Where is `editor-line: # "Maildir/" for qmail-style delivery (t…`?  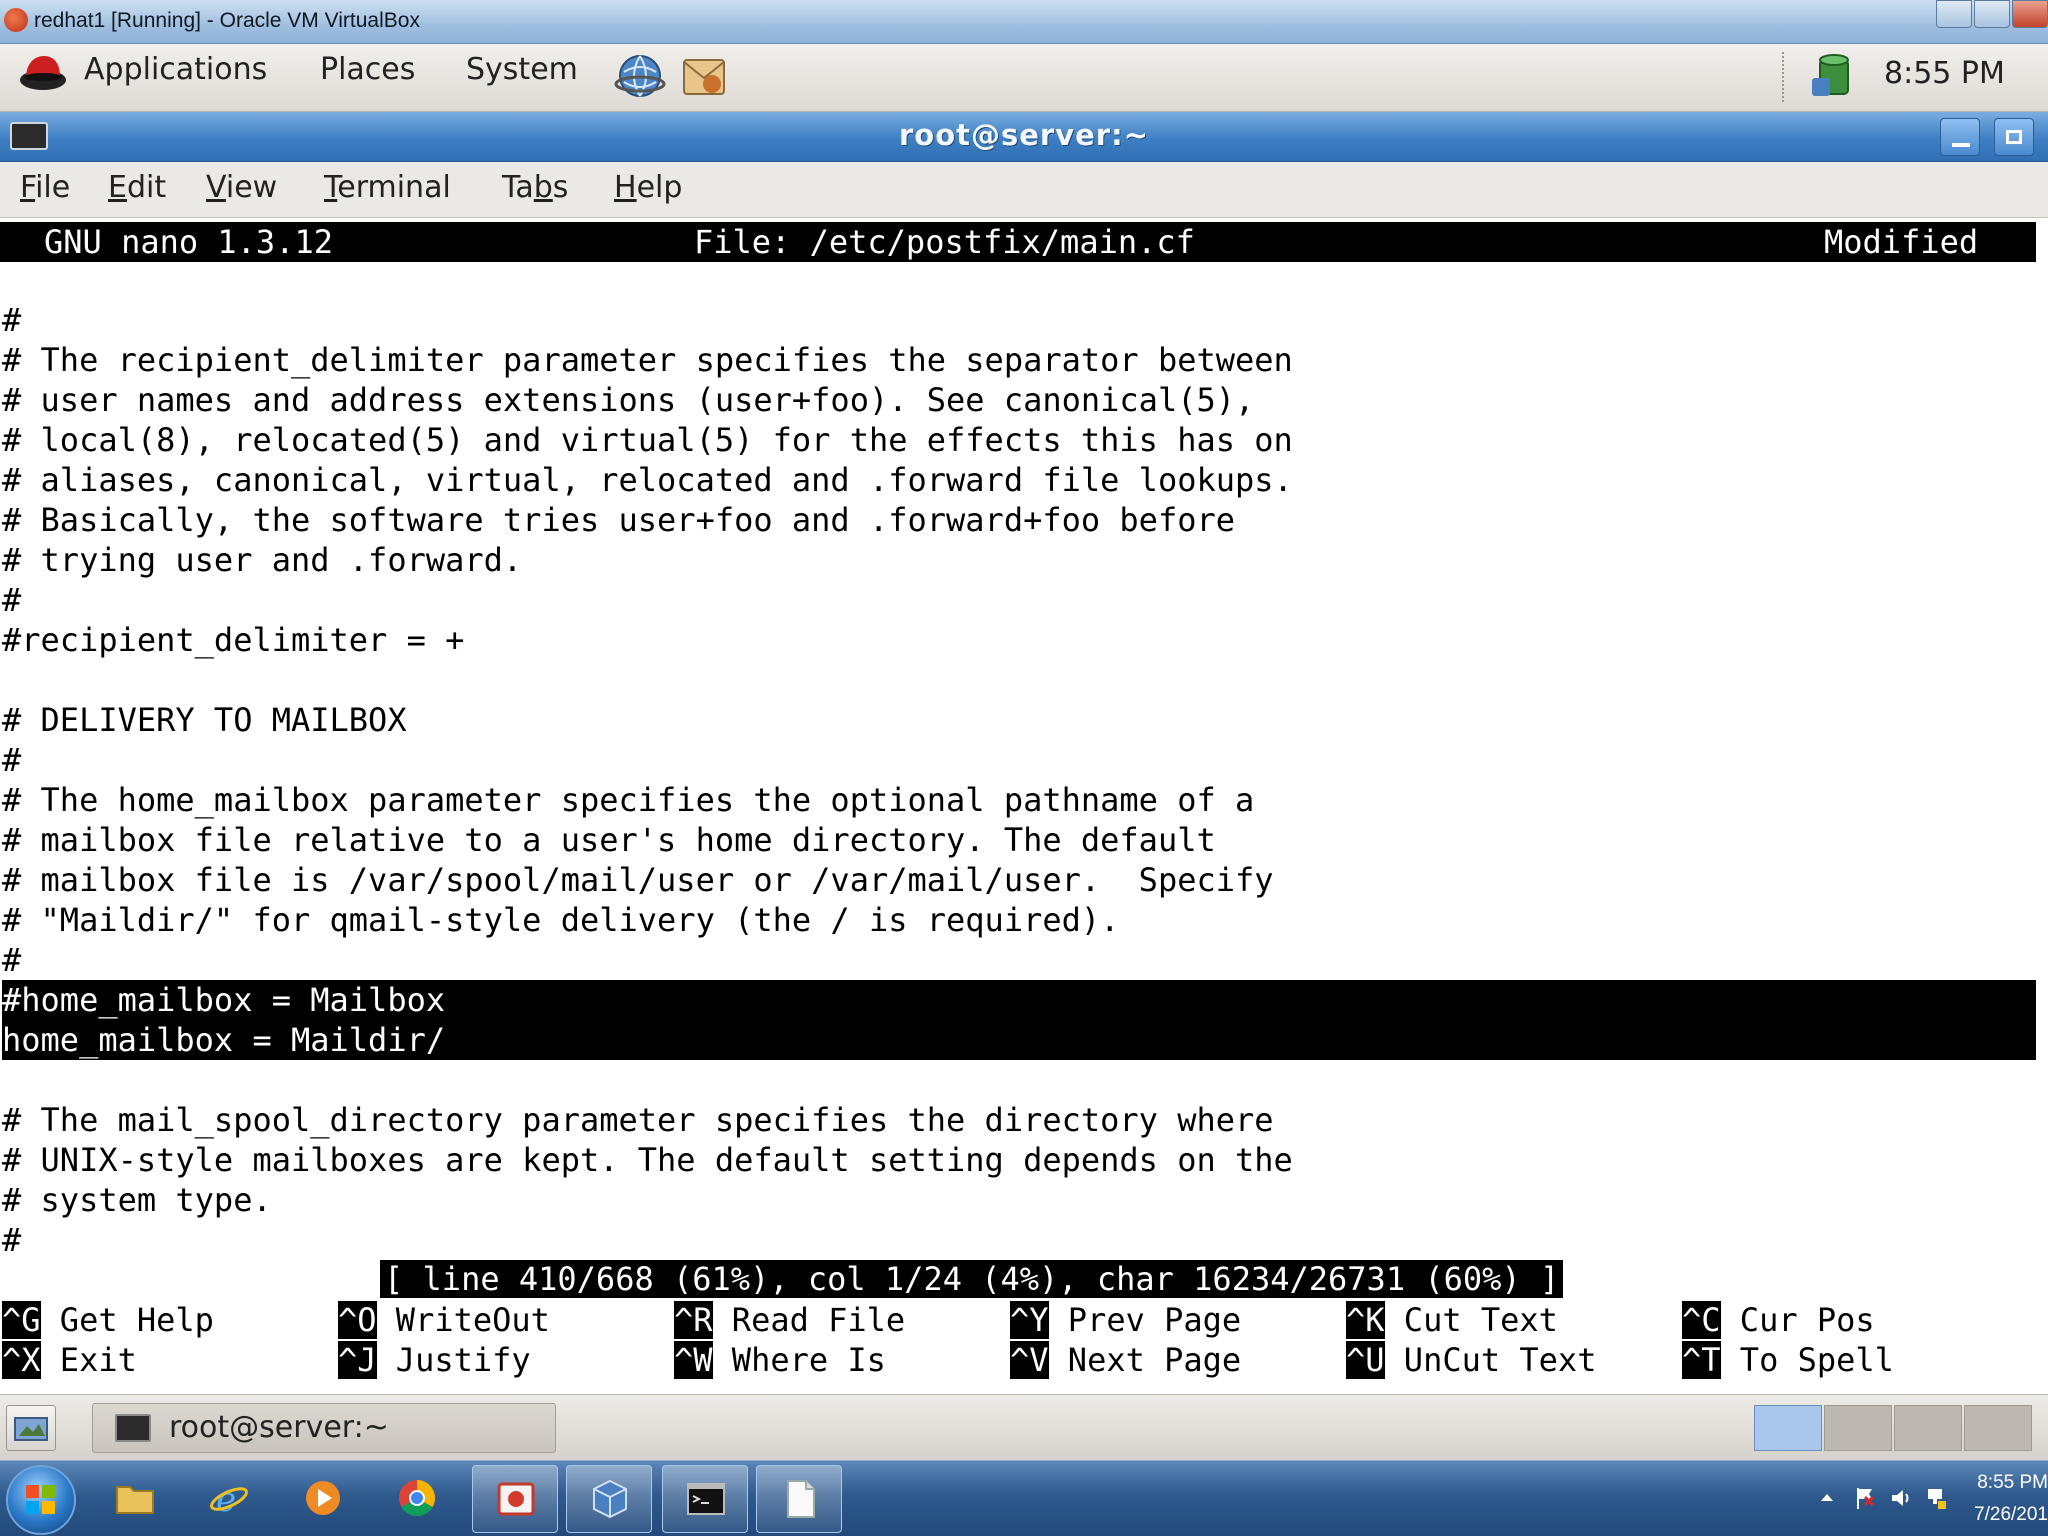
editor-line: # "Maildir/" for qmail-style delivery (t… is located at coordinates (1019, 920).